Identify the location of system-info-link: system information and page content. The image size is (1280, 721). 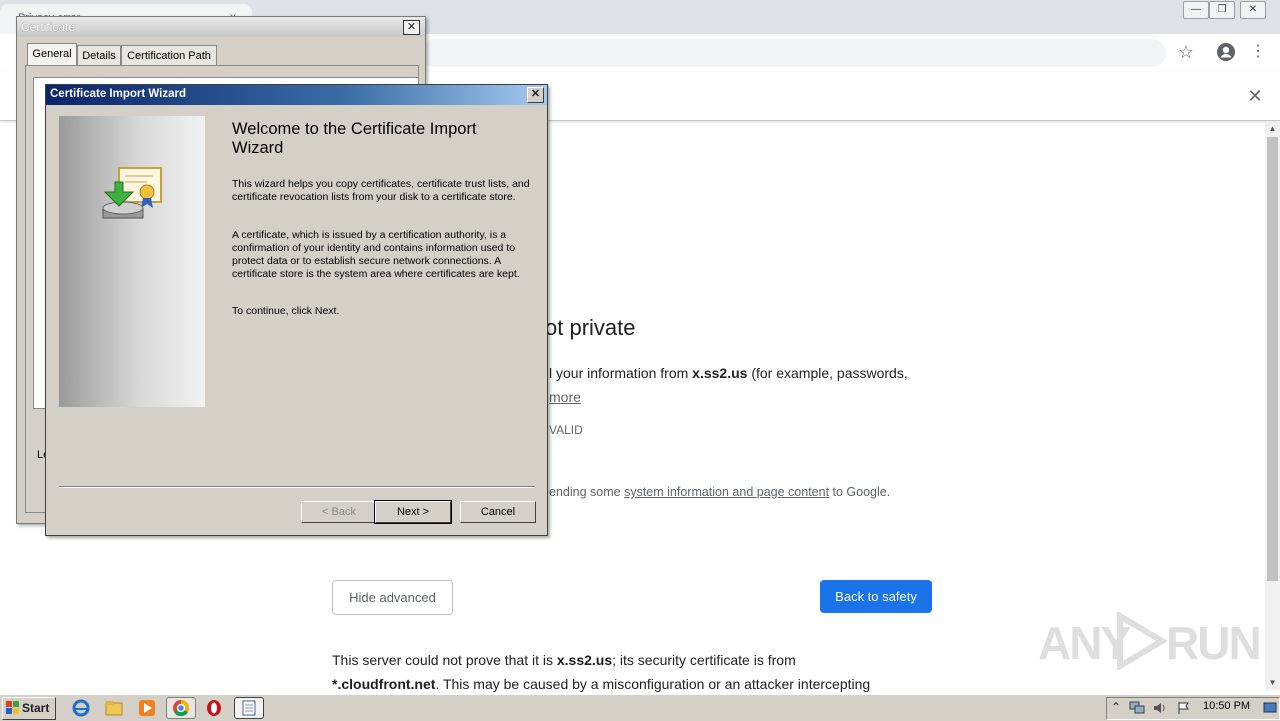
(726, 492).